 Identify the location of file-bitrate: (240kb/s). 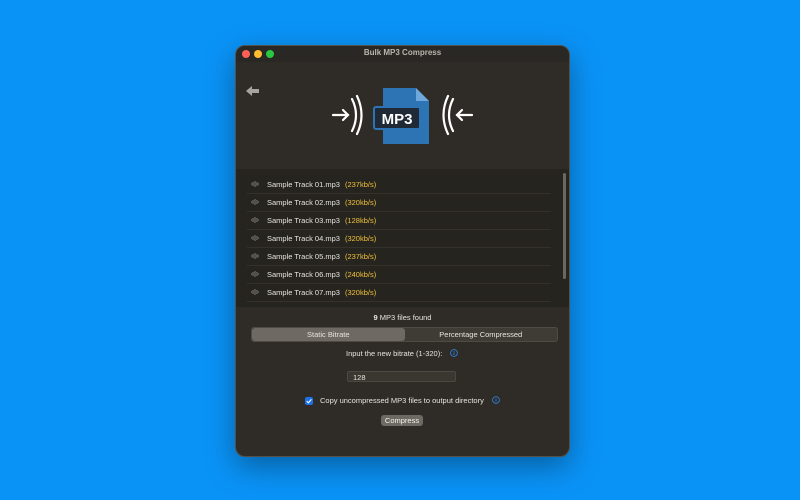
(360, 274).